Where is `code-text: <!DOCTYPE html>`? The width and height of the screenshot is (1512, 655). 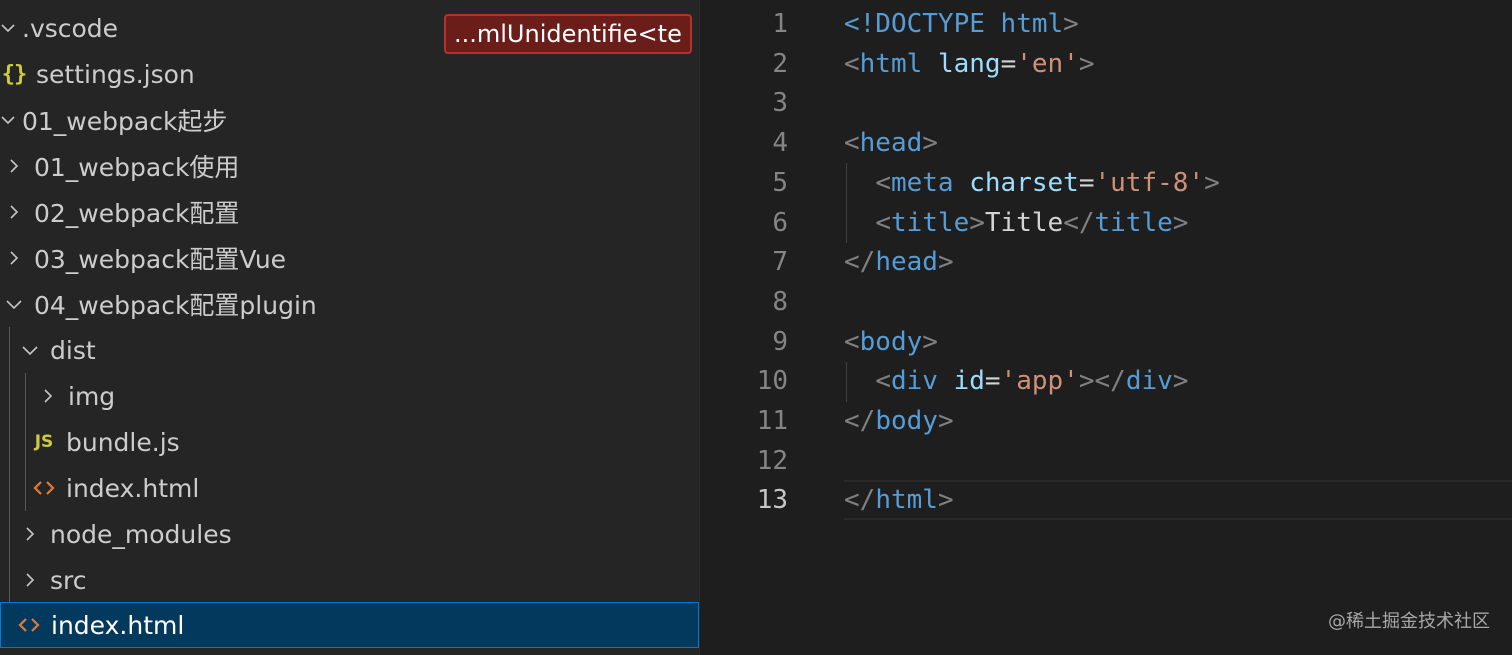 code-text: <!DOCTYPE html> is located at coordinates (961, 24).